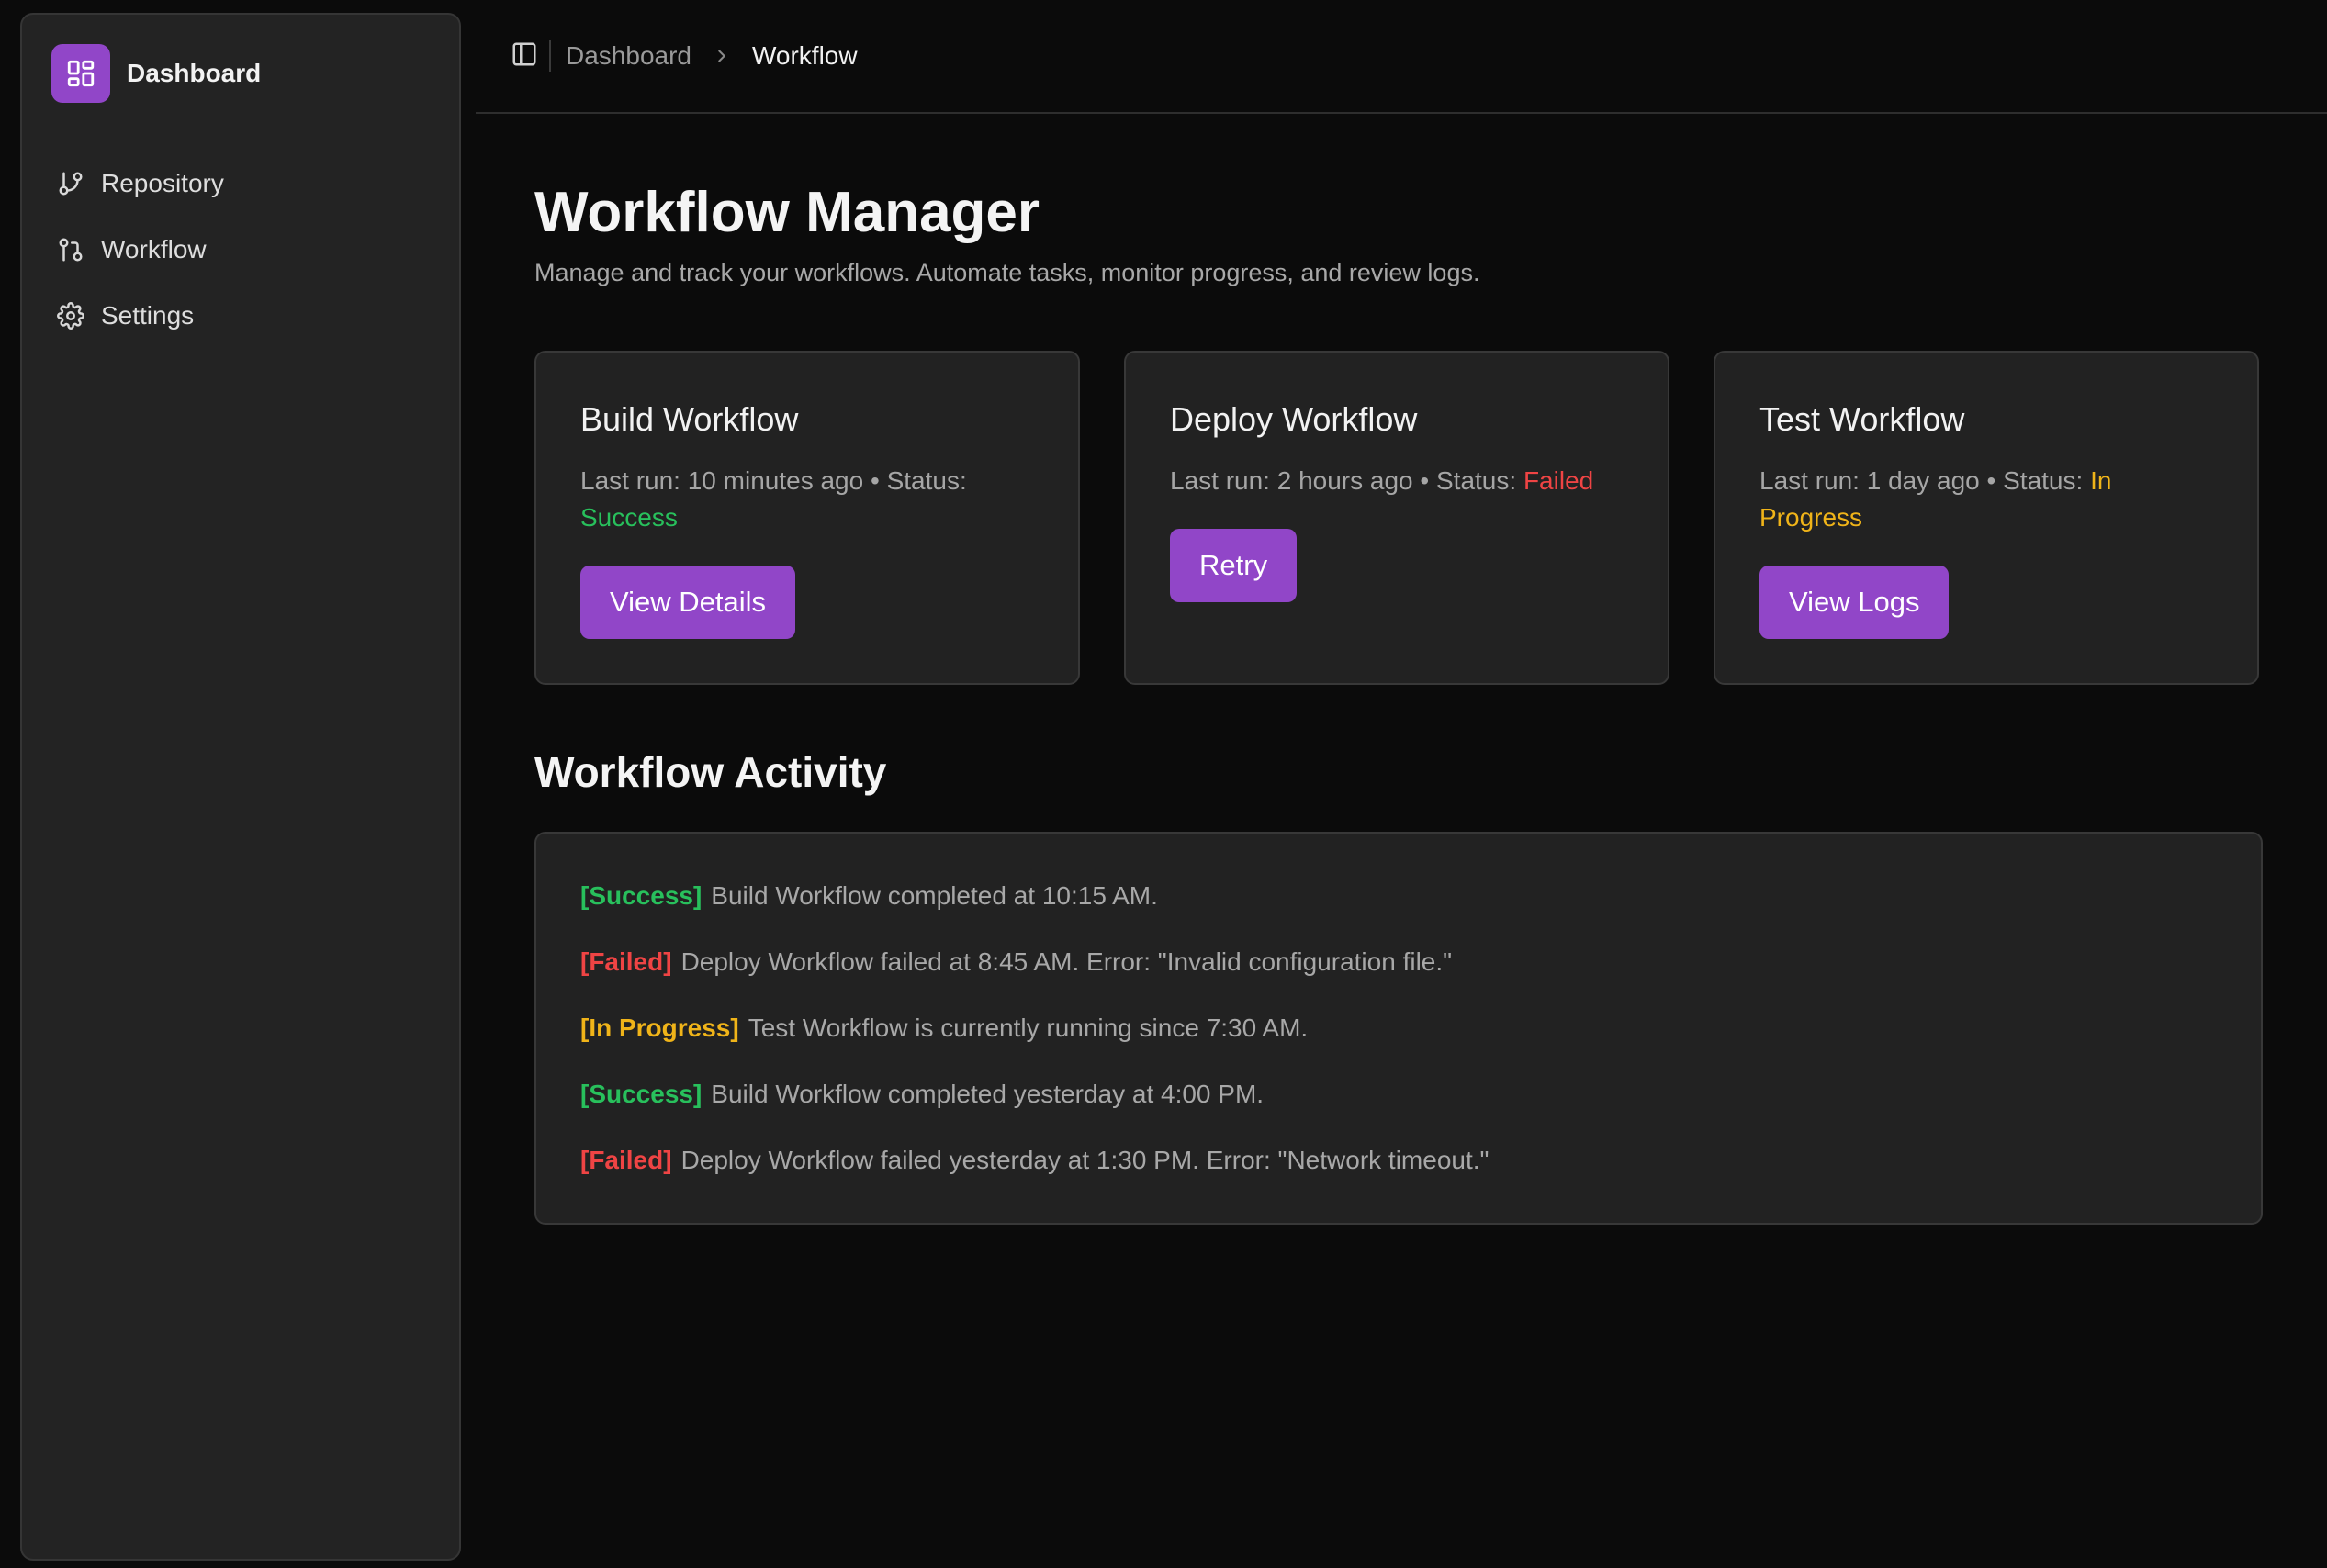 Image resolution: width=2327 pixels, height=1568 pixels. What do you see at coordinates (154, 249) in the screenshot?
I see `sidebar-item-label: Workflow` at bounding box center [154, 249].